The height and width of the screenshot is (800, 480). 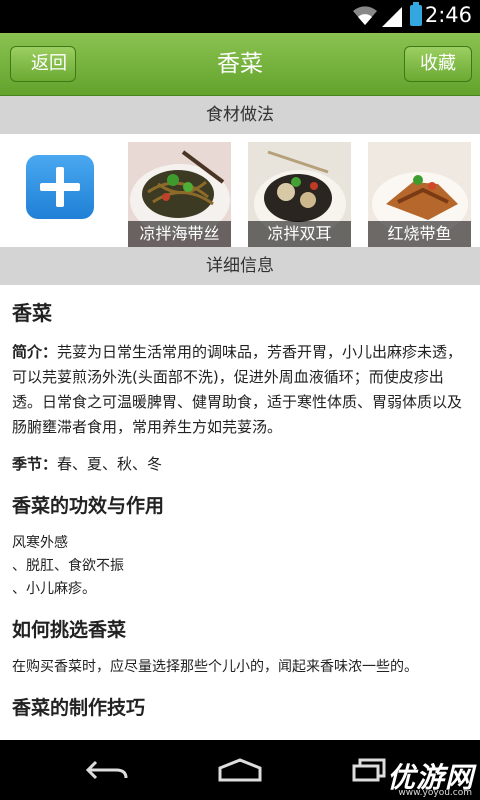 I want to click on select-title: 如何挑选香菜, so click(x=69, y=630).